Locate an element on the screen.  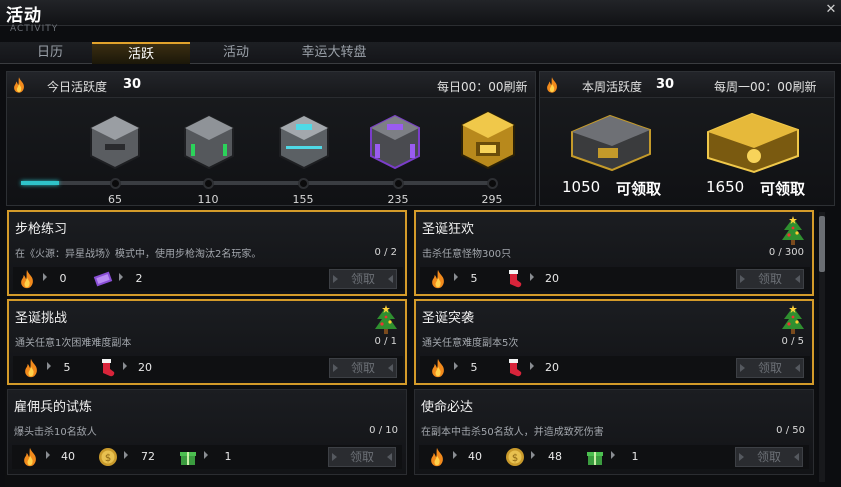
quest-desc: 爆头击杀10名敌人 is located at coordinates (55, 432).